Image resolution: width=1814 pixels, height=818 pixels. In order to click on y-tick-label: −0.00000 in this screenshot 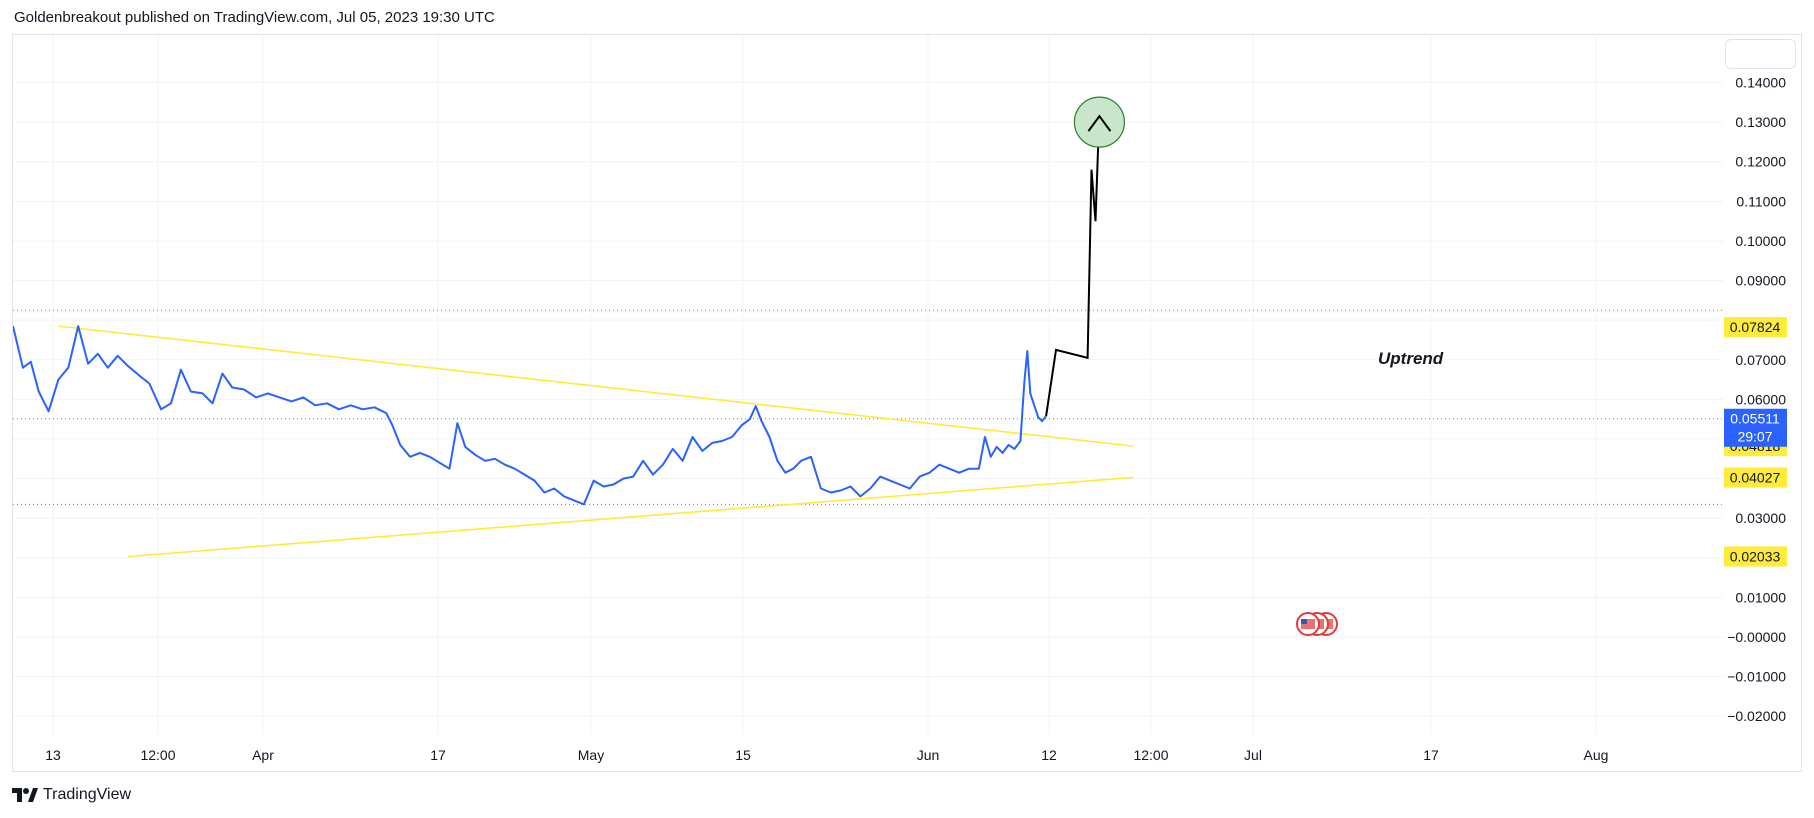, I will do `click(1756, 637)`.